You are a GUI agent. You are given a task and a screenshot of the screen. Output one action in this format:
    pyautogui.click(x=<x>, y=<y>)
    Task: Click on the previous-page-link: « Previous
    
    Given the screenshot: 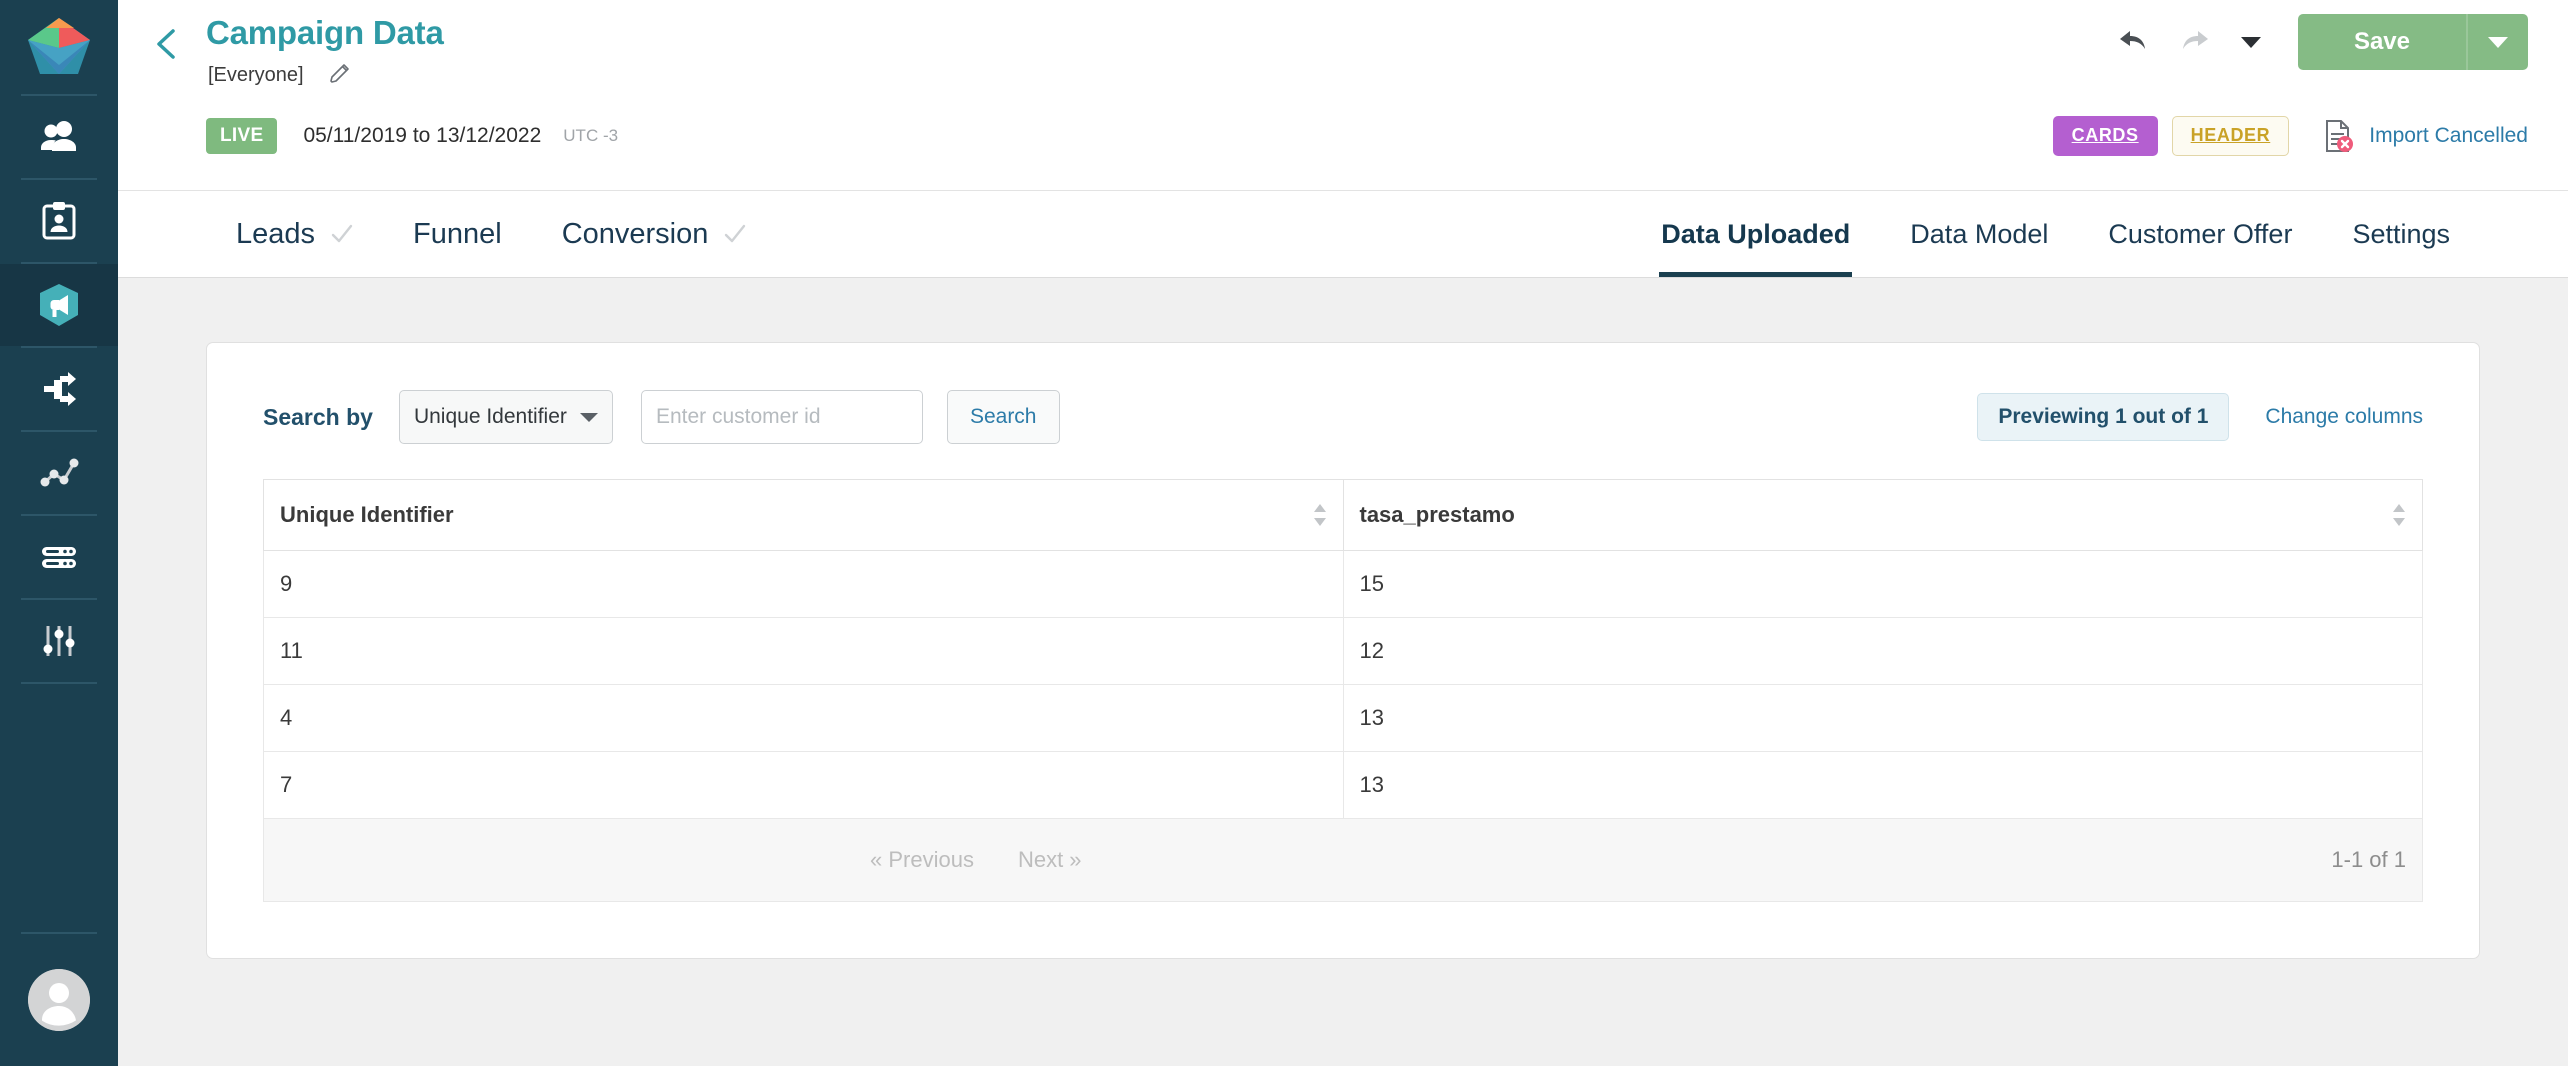 What is the action you would take?
    pyautogui.click(x=922, y=860)
    